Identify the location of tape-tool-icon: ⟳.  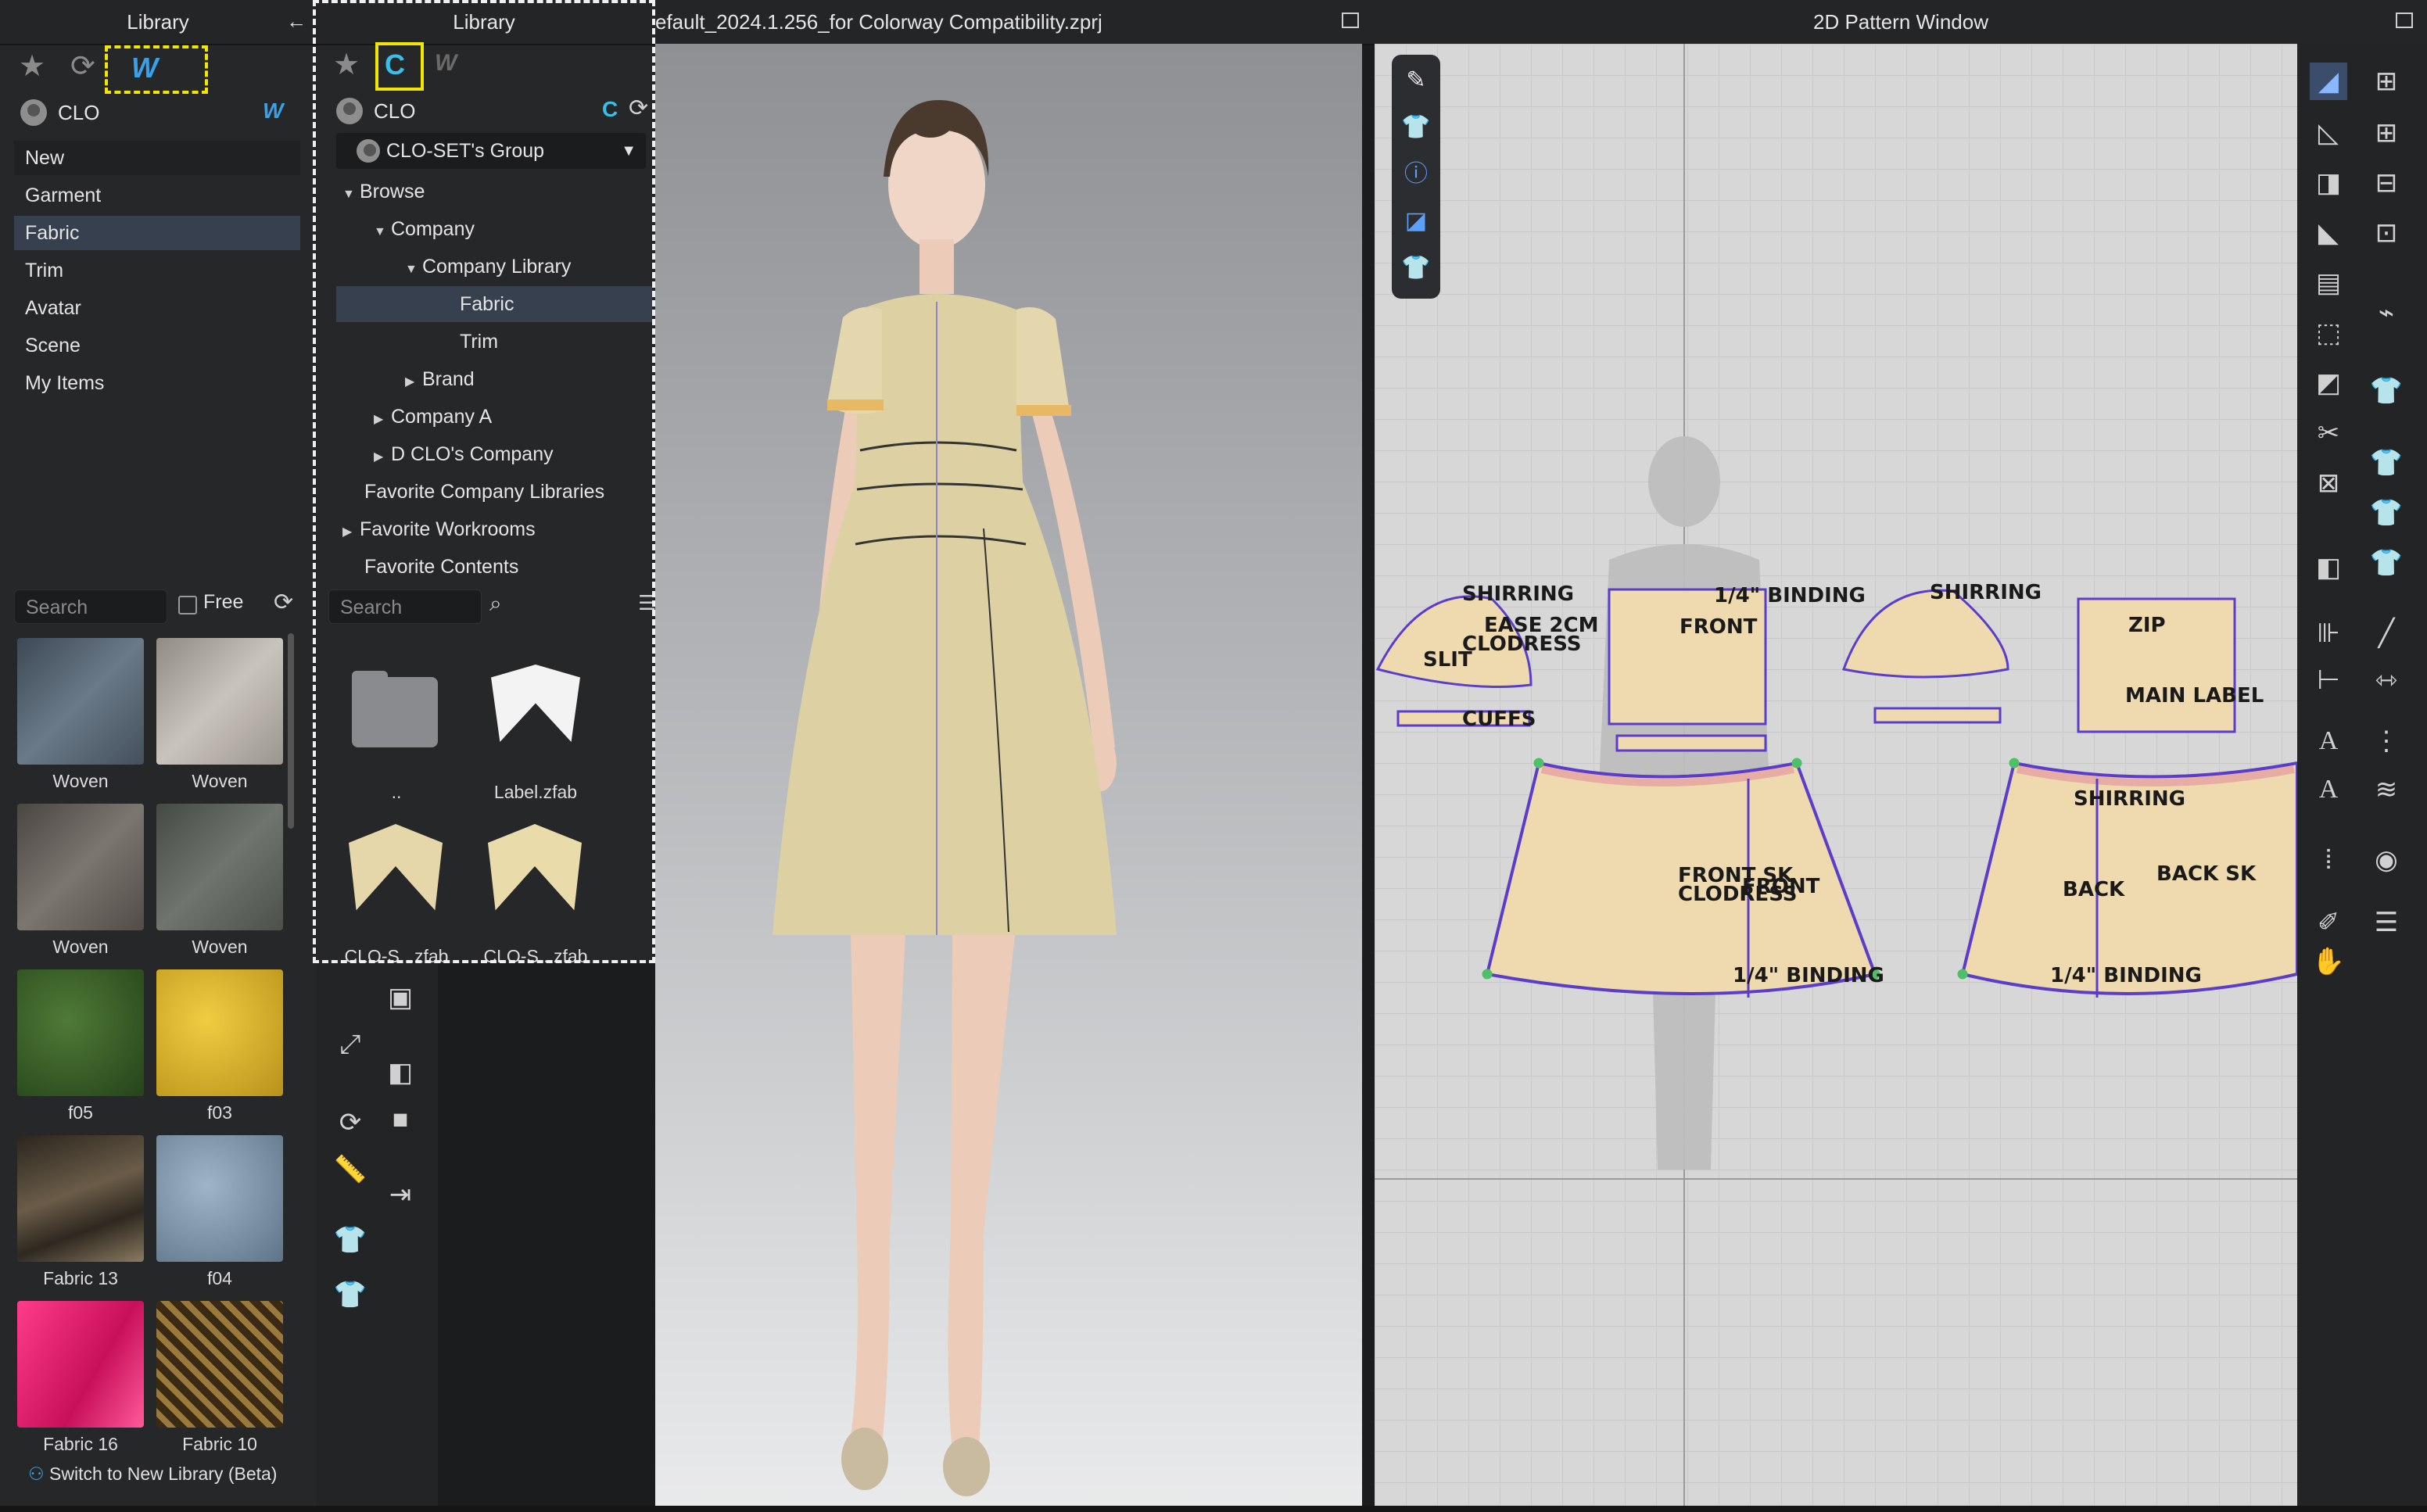
(350, 1122).